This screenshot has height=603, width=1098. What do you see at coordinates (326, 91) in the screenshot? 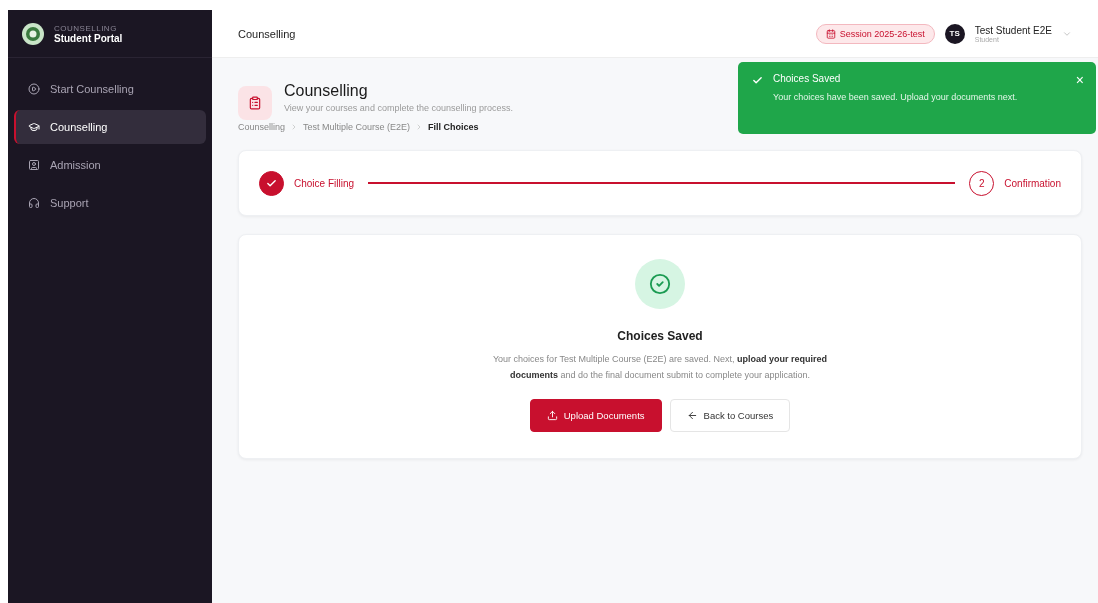
I see `page-title: Counselling` at bounding box center [326, 91].